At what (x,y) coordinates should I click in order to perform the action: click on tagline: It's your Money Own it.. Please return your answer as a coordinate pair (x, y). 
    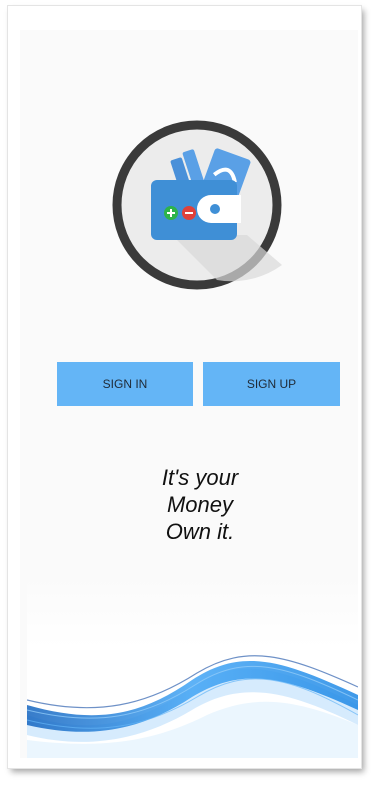
    Looking at the image, I should click on (200, 504).